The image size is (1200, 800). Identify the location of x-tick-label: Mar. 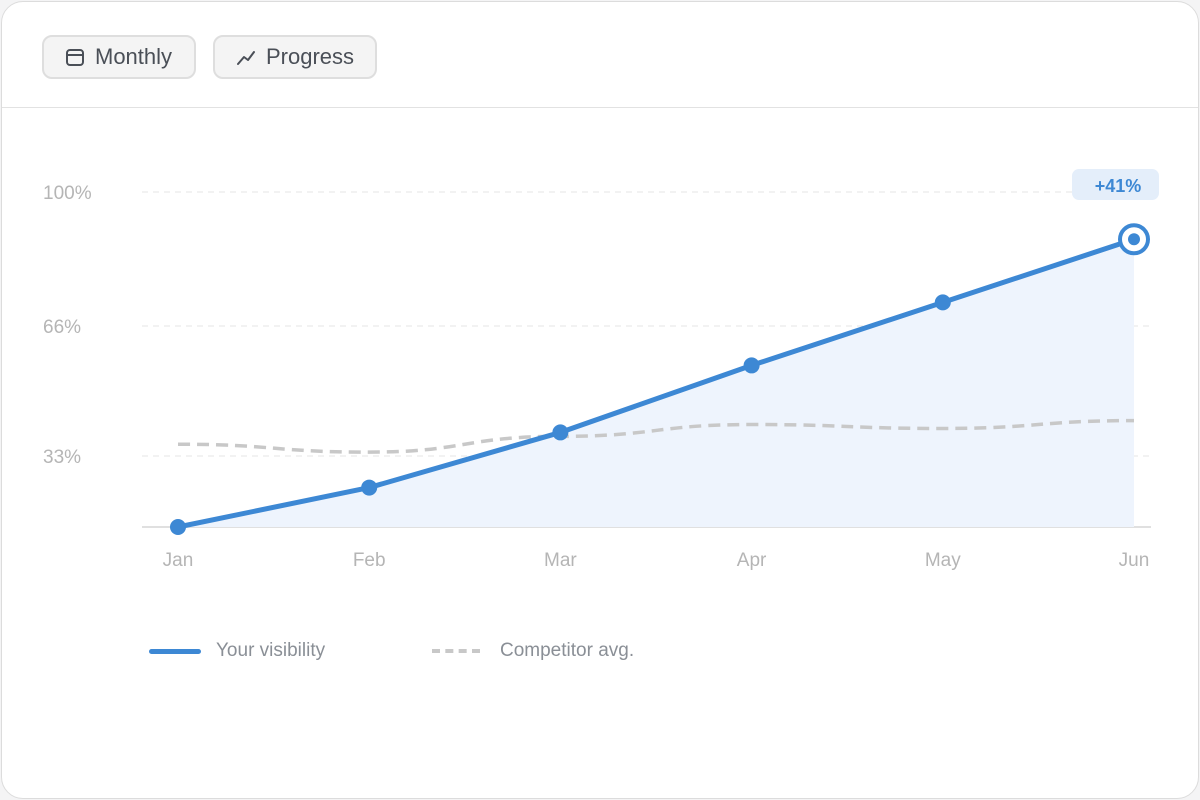
(560, 560).